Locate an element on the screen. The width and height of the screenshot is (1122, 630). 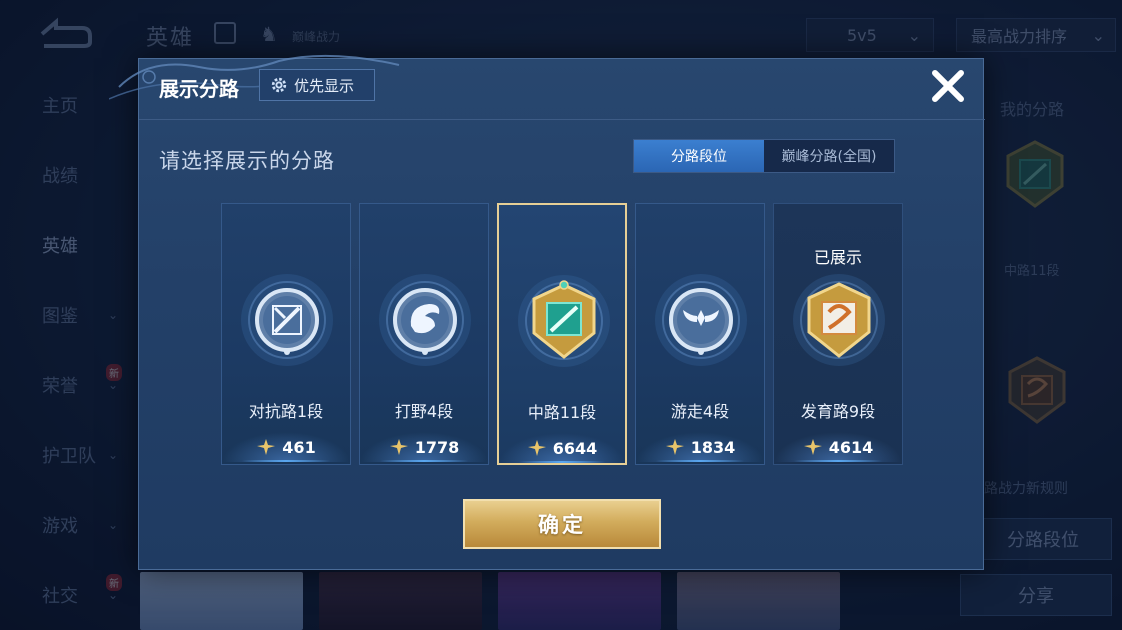
lane-card: 中路11段 6644 is located at coordinates (562, 334).